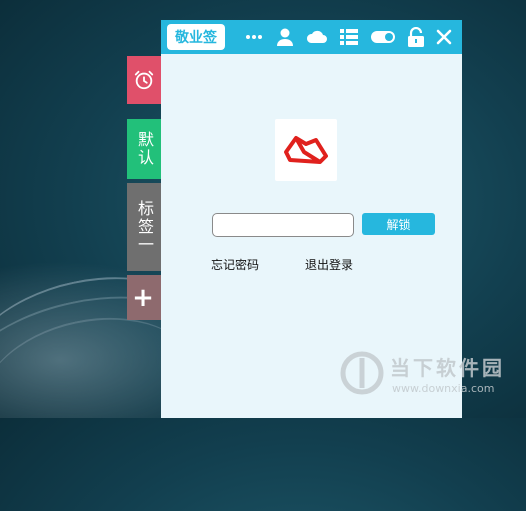  What do you see at coordinates (443, 388) in the screenshot?
I see `watermark-url: www.downxia.com` at bounding box center [443, 388].